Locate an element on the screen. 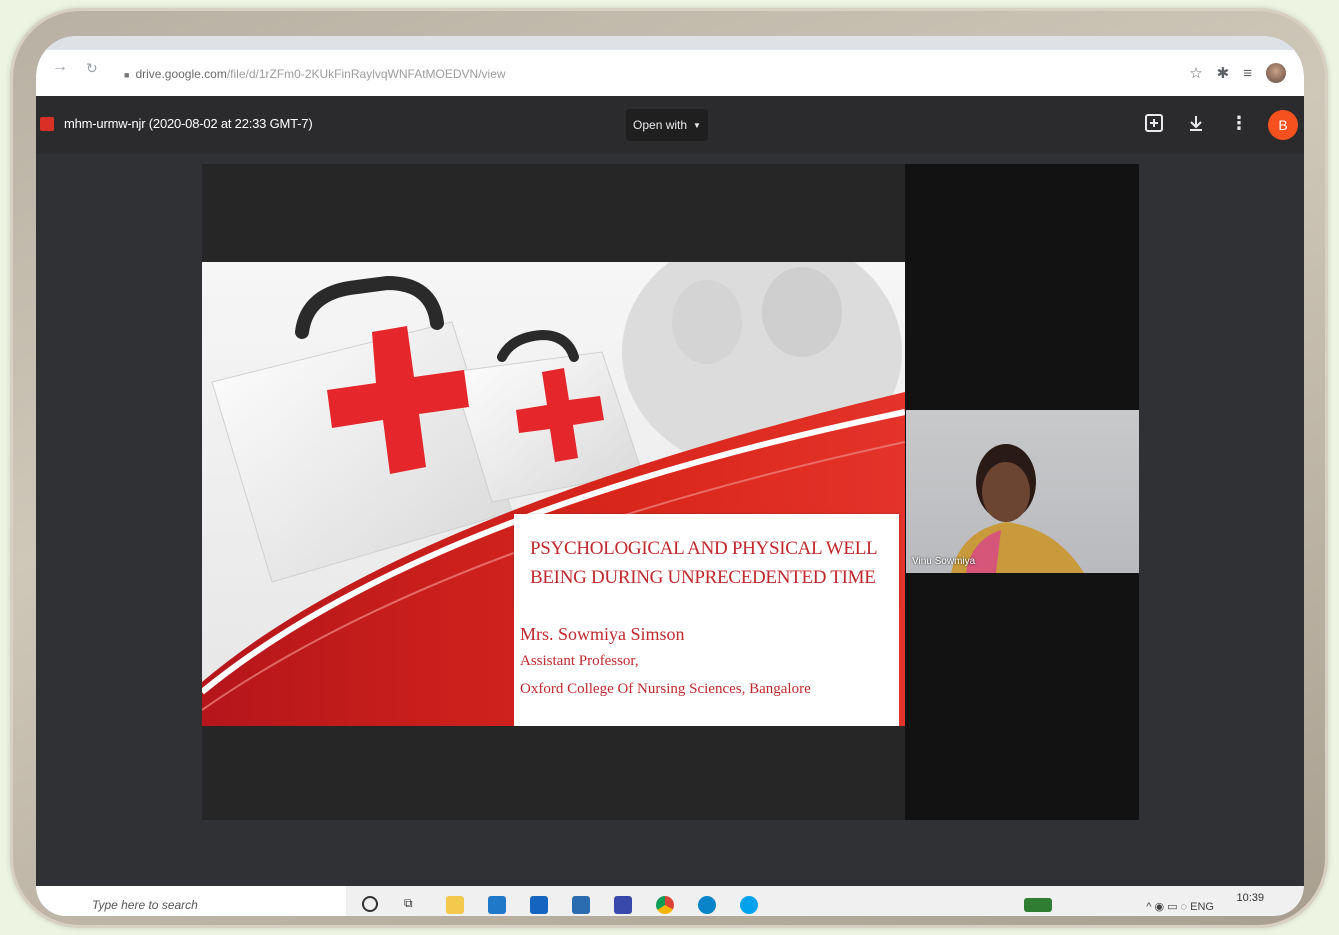 The width and height of the screenshot is (1339, 935). participant-video is located at coordinates (1017, 508).